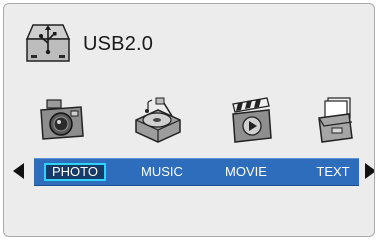 The width and height of the screenshot is (380, 242). I want to click on media-type-menu: PHOTO MUSIC MOVIE TEXT, so click(196, 172).